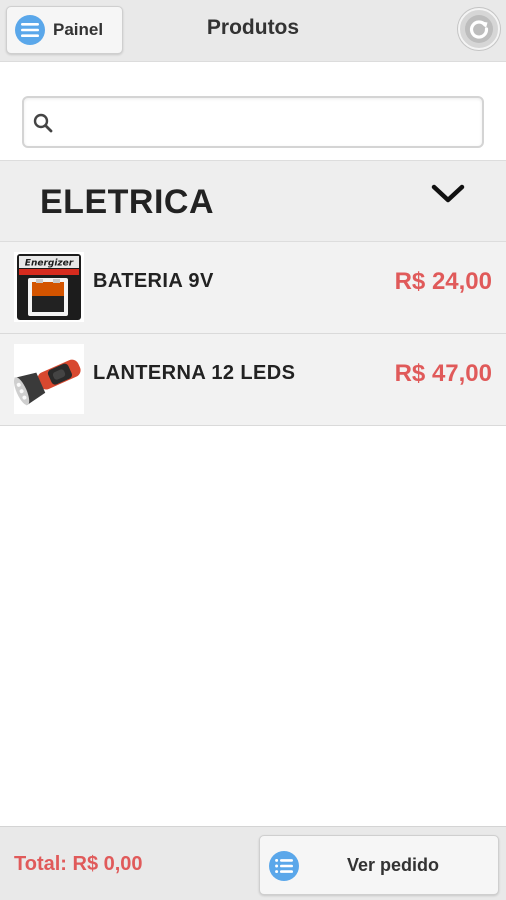  I want to click on svg-text: Energizer, so click(49, 264).